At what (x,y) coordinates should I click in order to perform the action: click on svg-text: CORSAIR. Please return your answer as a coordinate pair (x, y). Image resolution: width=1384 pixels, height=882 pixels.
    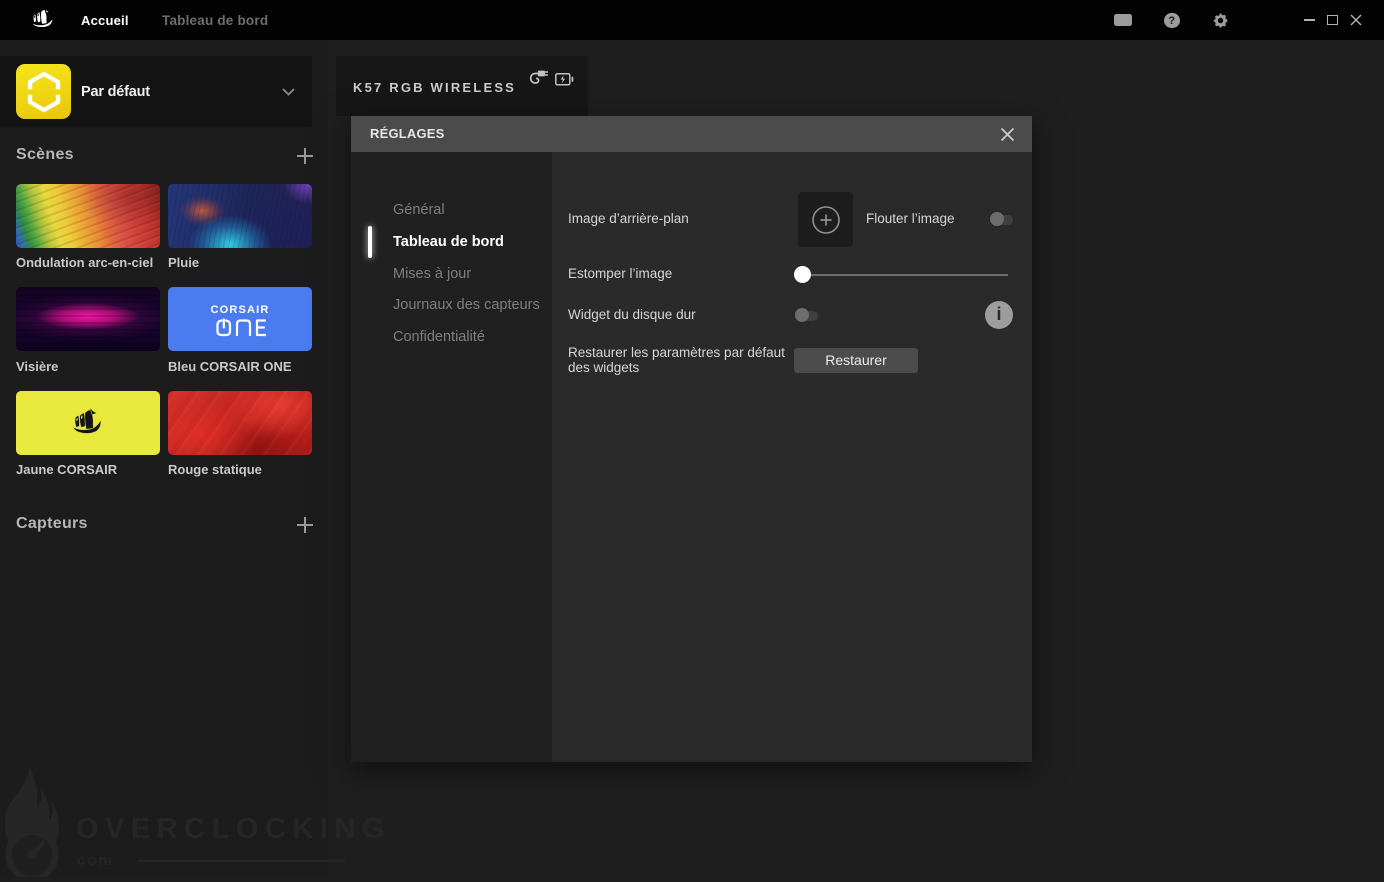
    Looking at the image, I should click on (239, 310).